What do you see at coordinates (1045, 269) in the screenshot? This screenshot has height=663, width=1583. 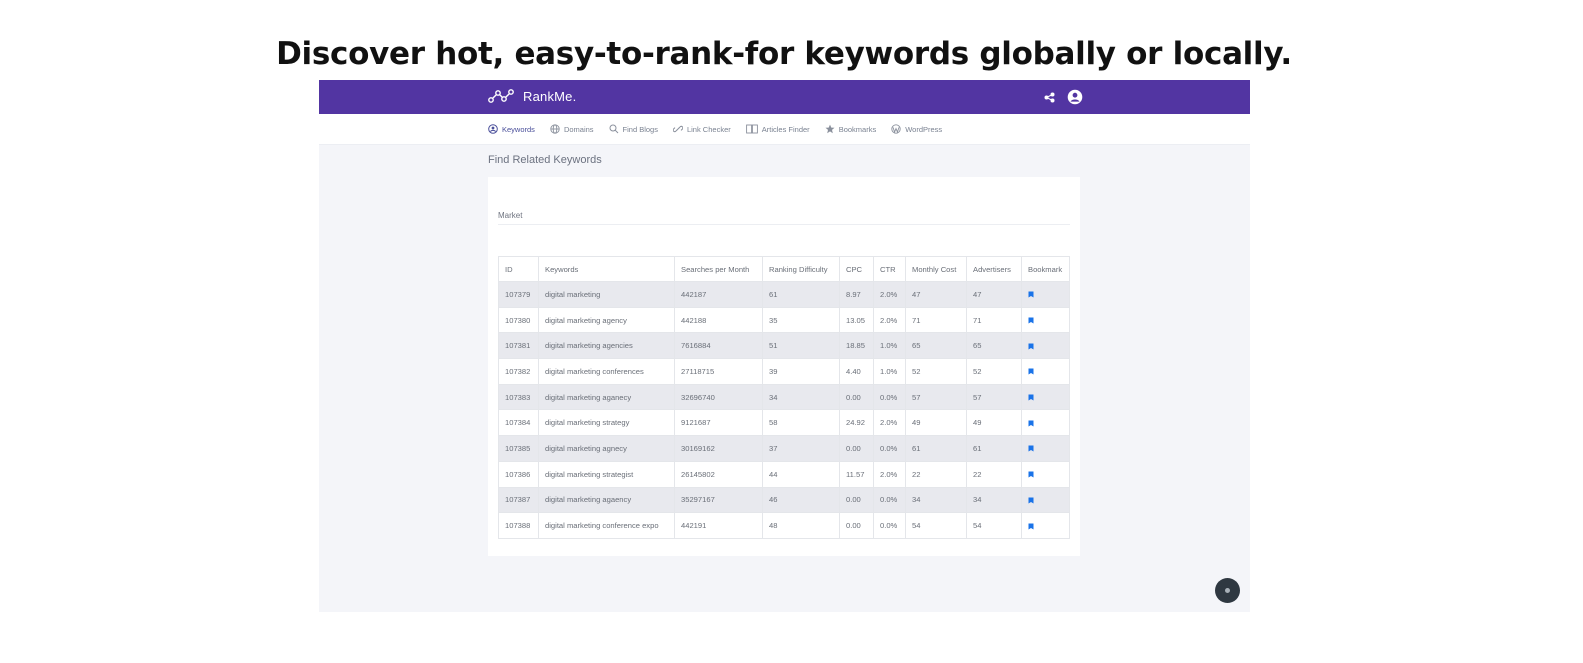 I see `column-header: Bookmark` at bounding box center [1045, 269].